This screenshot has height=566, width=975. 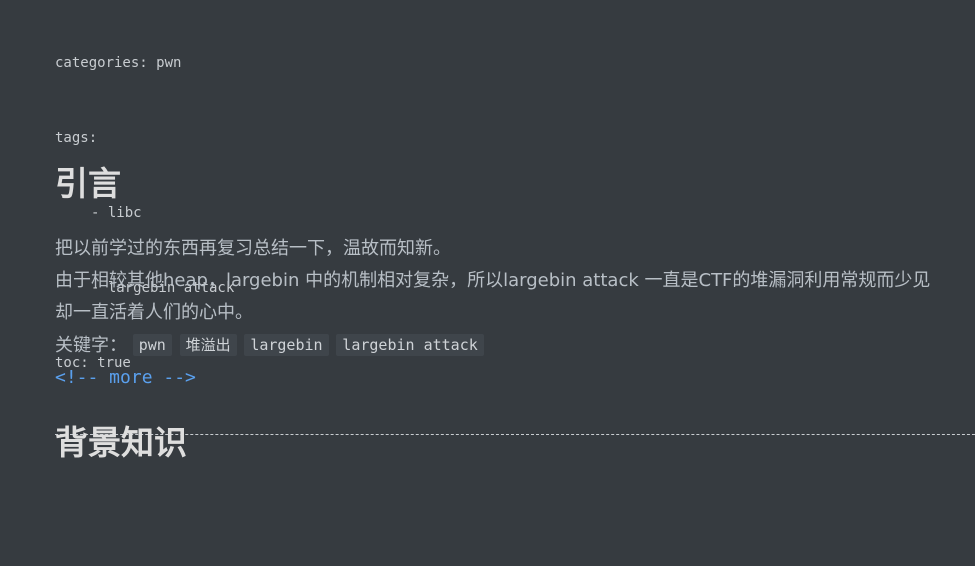 I want to click on front-matter-tags: tags:, so click(x=76, y=138).